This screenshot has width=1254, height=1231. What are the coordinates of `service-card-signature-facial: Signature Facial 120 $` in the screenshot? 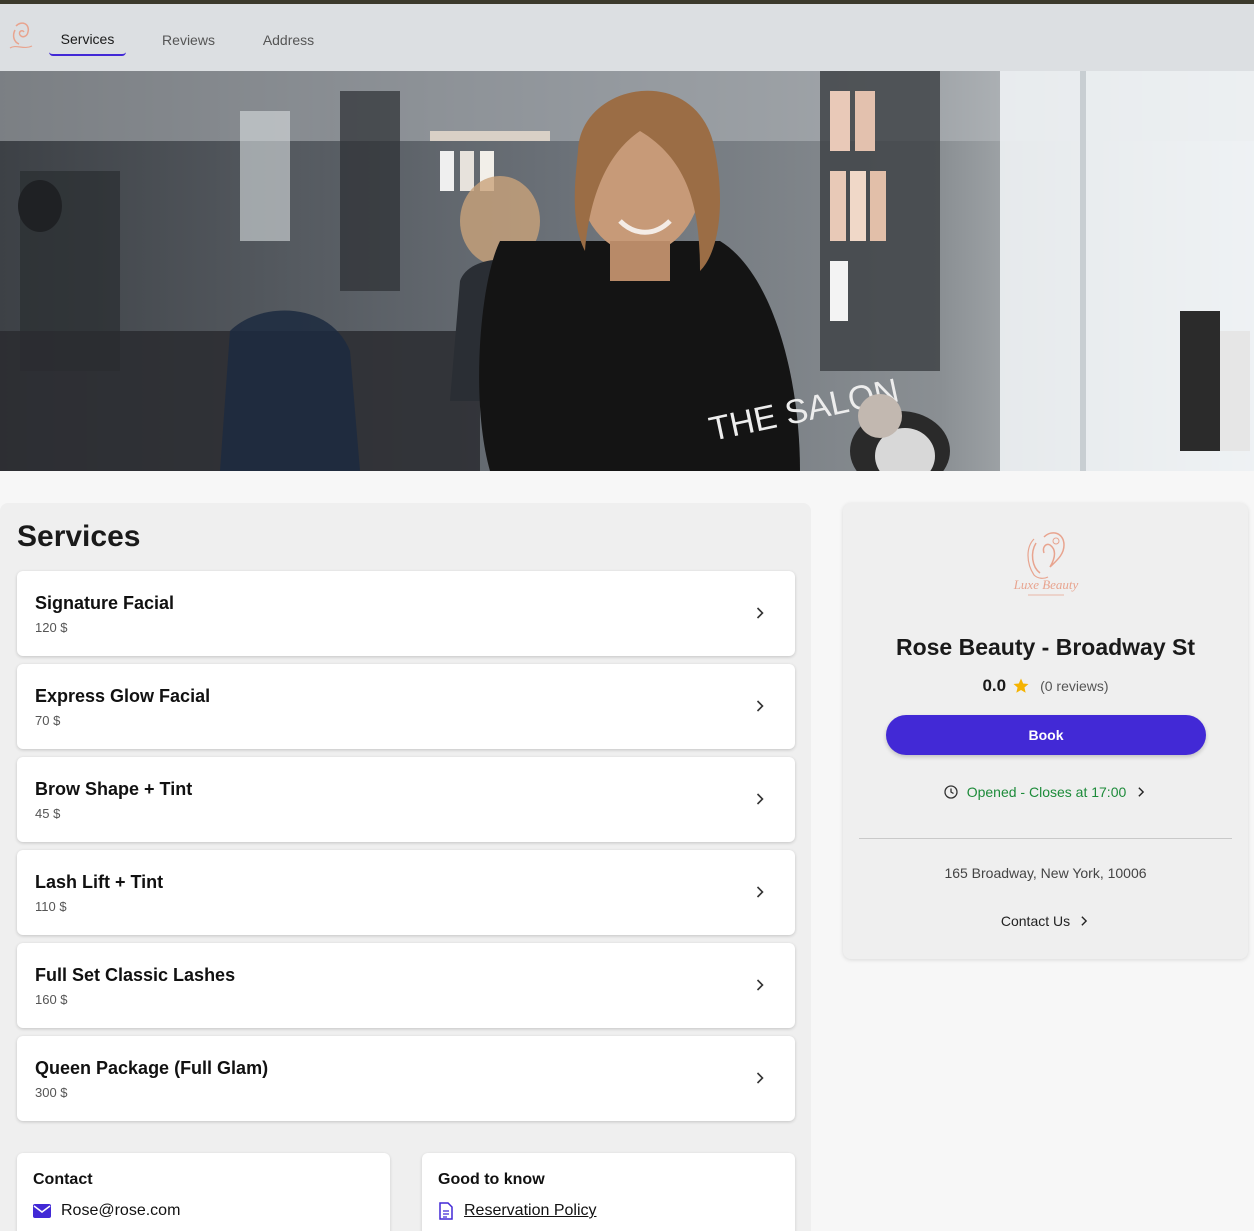 It's located at (406, 613).